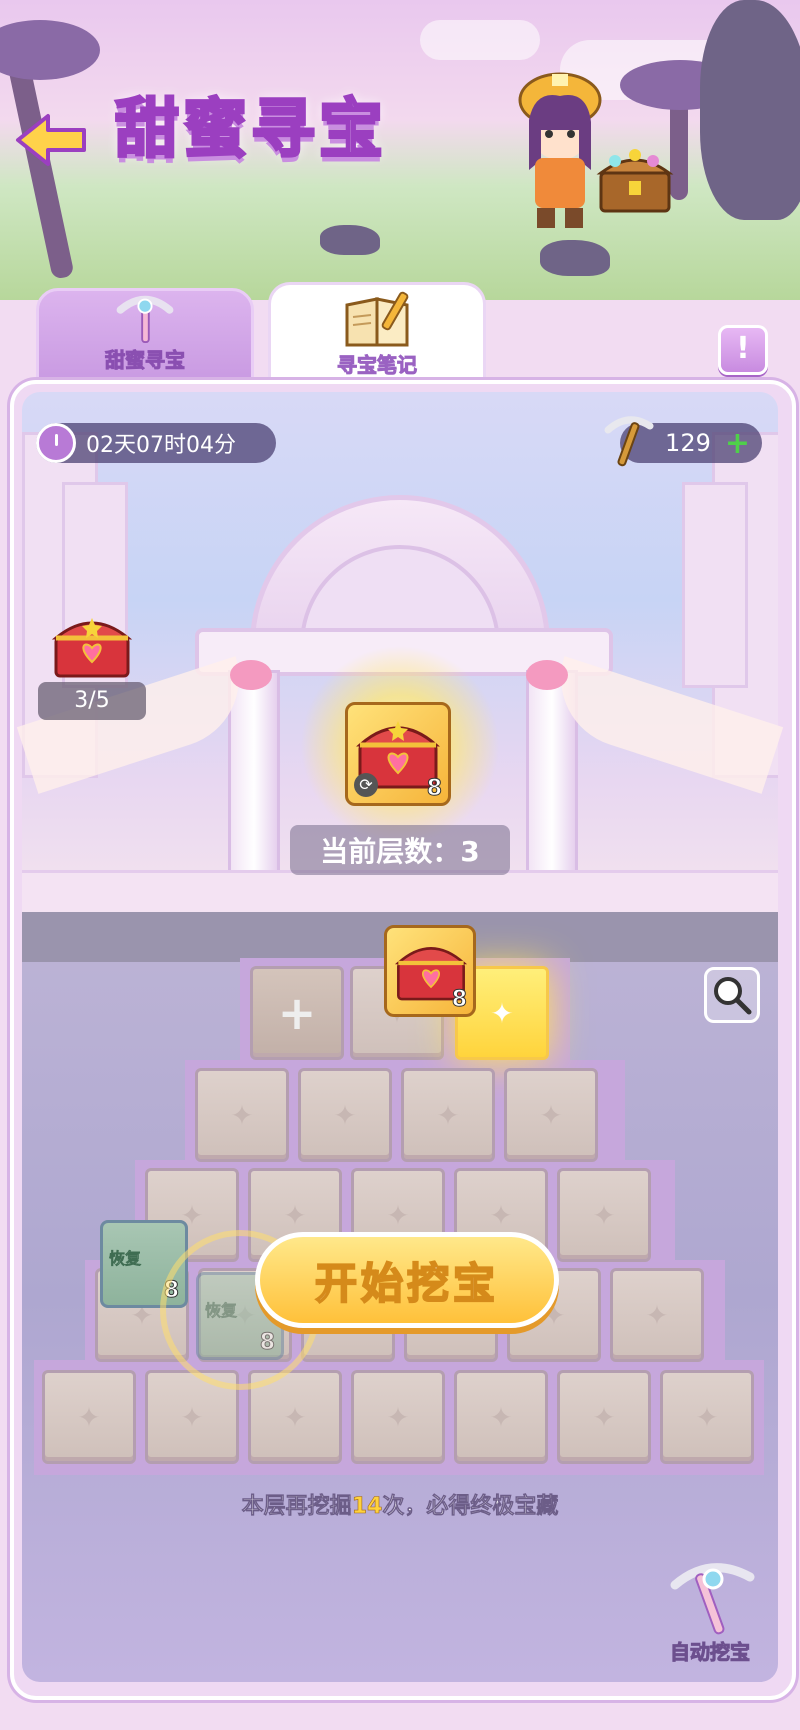 This screenshot has width=800, height=1730. I want to click on page-title: 甜蜜寻宝, so click(250, 130).